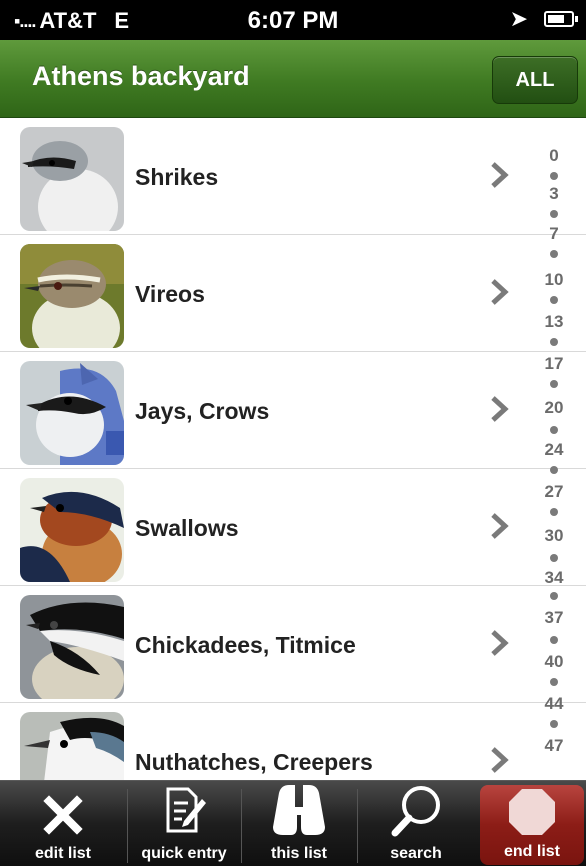 The height and width of the screenshot is (866, 586). I want to click on index-entry: 24, so click(554, 450).